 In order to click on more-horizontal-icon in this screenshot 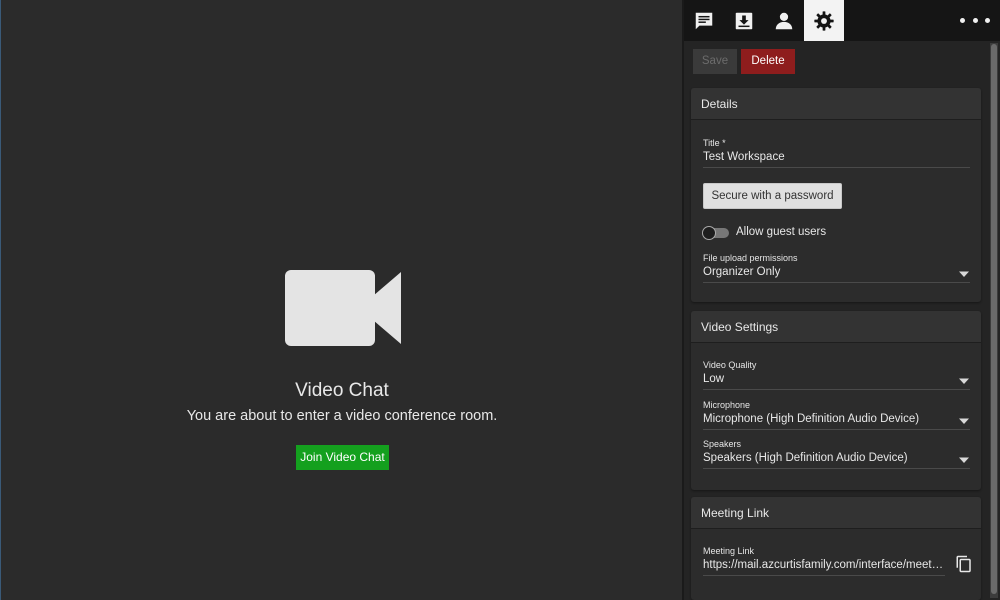, I will do `click(975, 20)`.